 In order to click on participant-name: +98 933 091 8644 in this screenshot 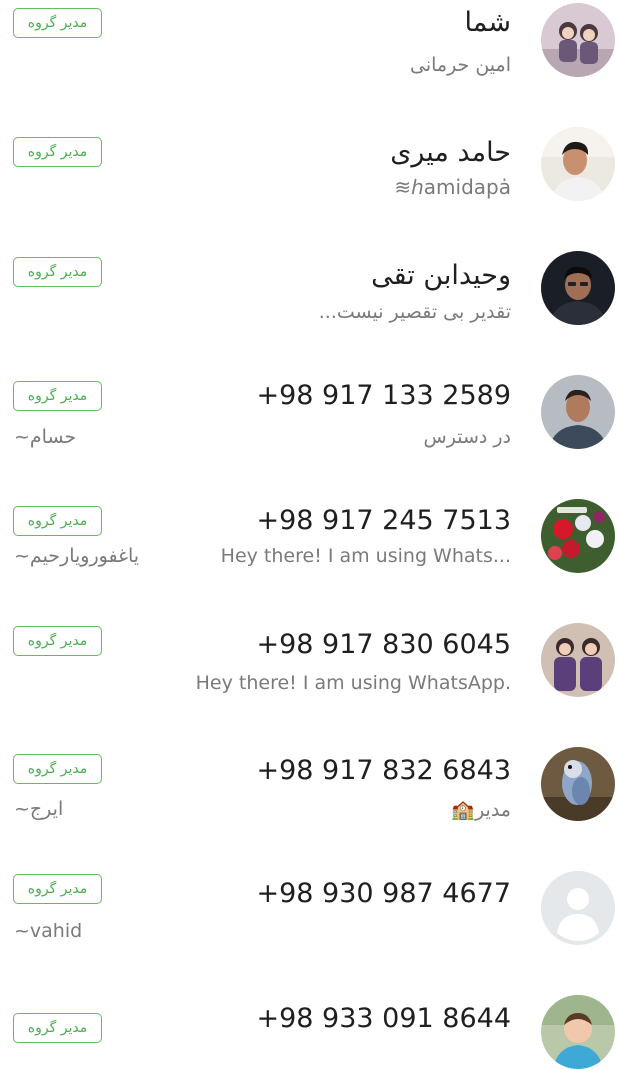, I will do `click(383, 1018)`.